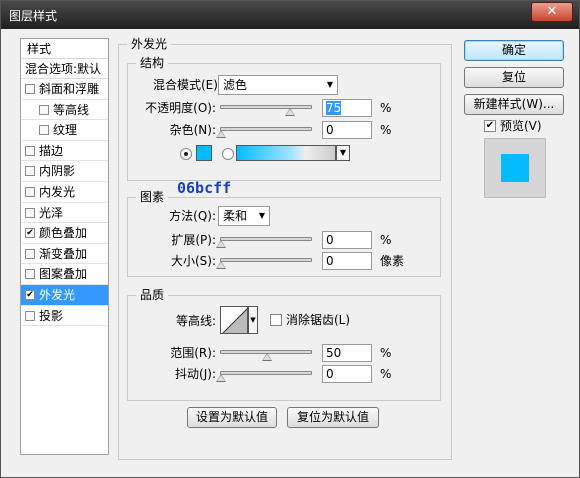  Describe the element at coordinates (57, 171) in the screenshot. I see `style-item-label: 内阴影` at that location.